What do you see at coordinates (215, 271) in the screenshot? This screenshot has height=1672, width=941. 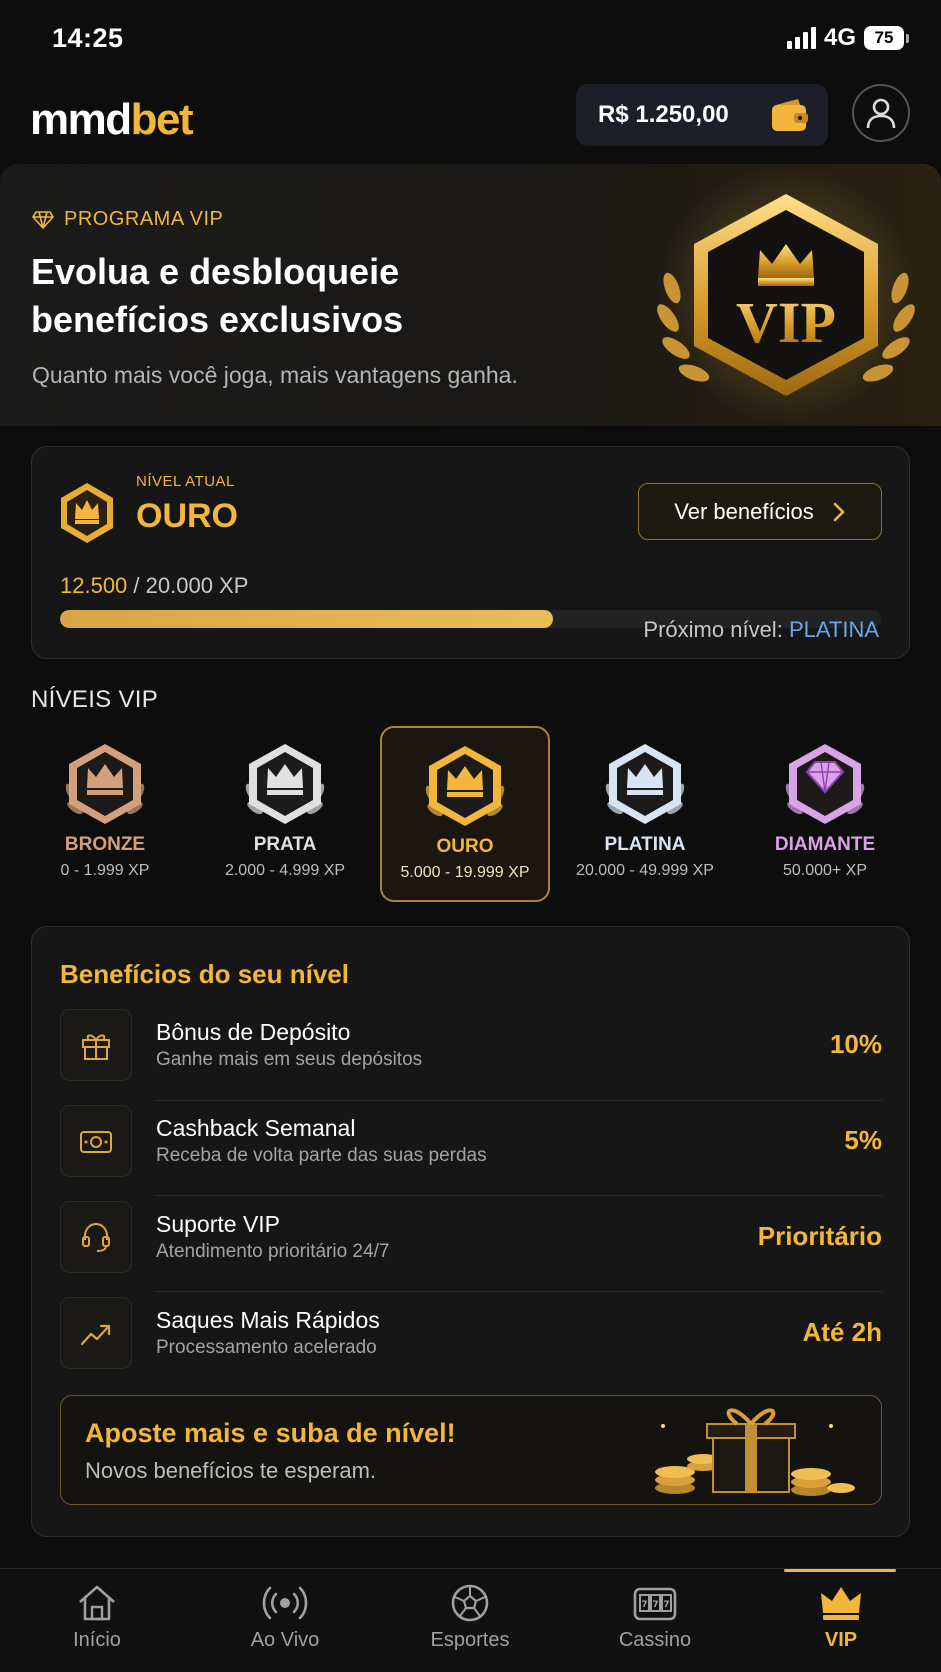 I see `hero-title-line-1: Evolua e desbloqueie` at bounding box center [215, 271].